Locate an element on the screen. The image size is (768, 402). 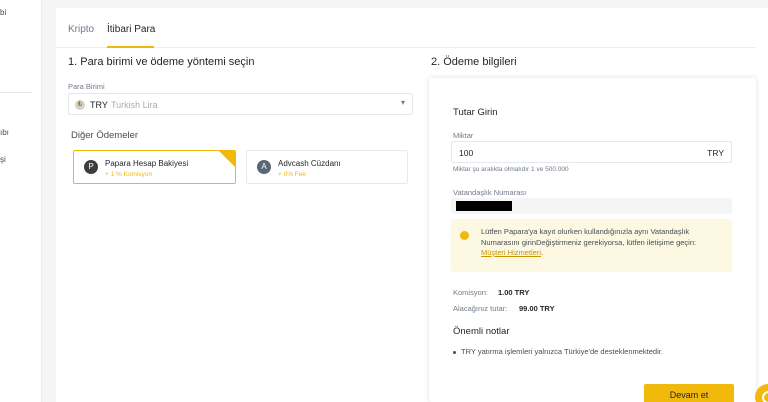
sidebar-item-fragment: ıbı is located at coordinates (4, 132).